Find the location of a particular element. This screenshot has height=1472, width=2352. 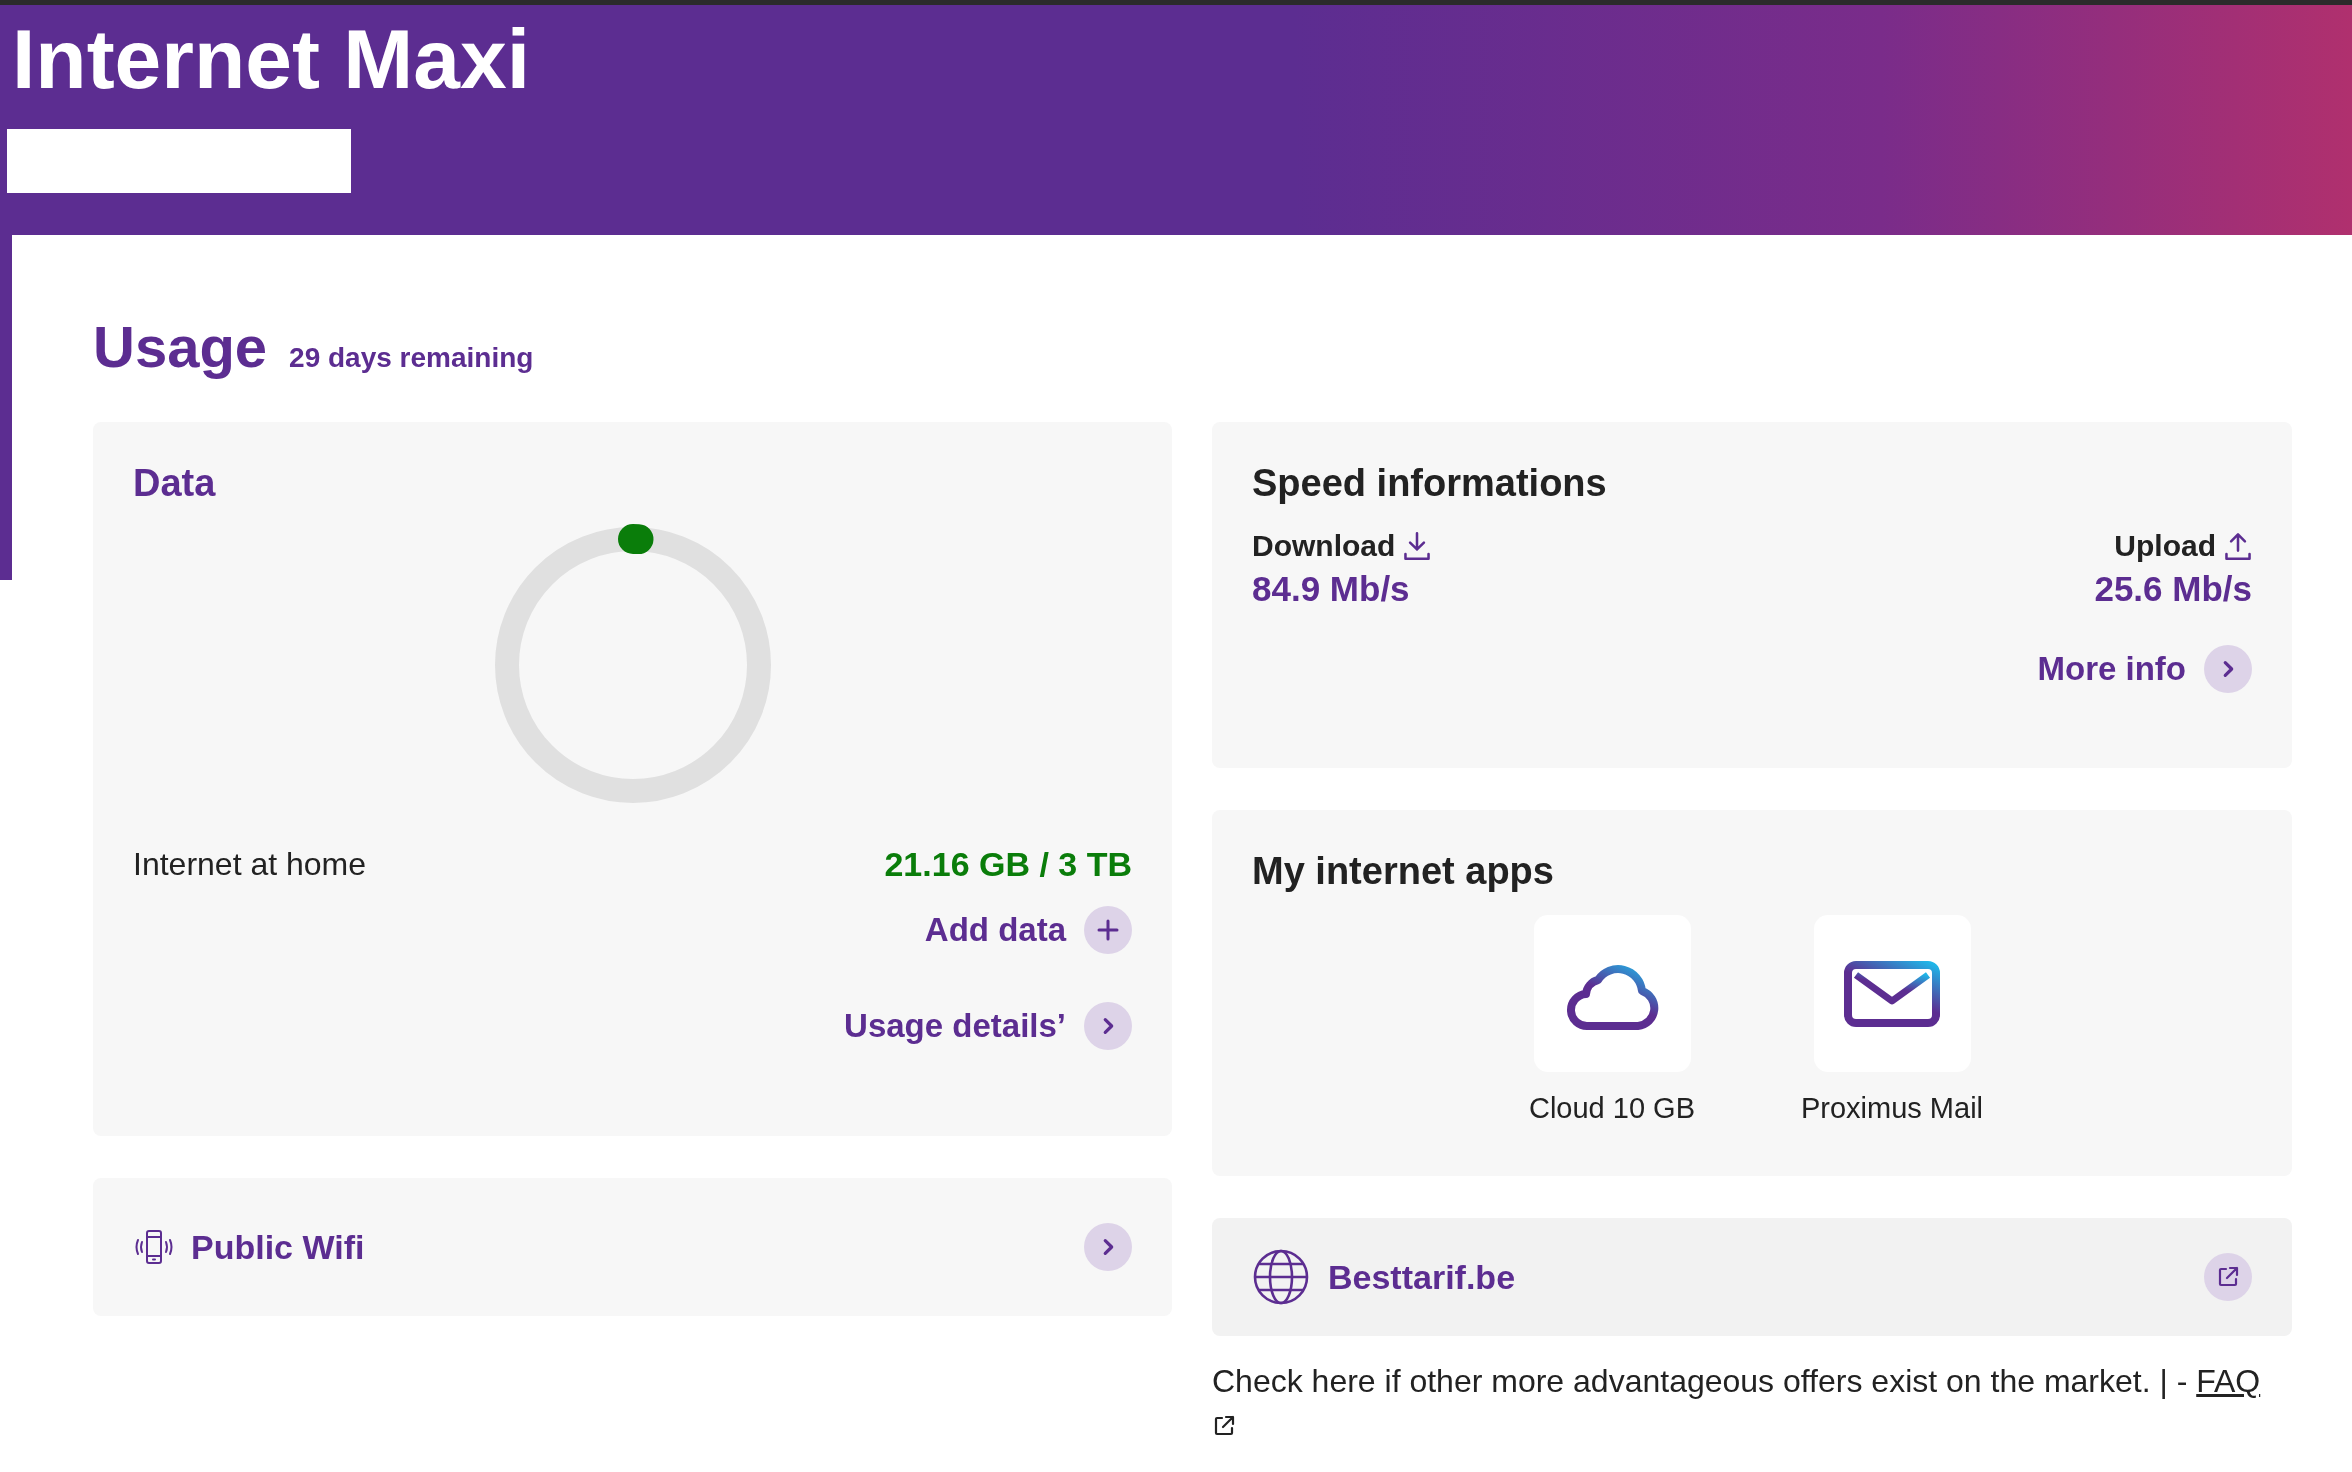

speed-value: 25.6 Mb/s is located at coordinates (2173, 589).